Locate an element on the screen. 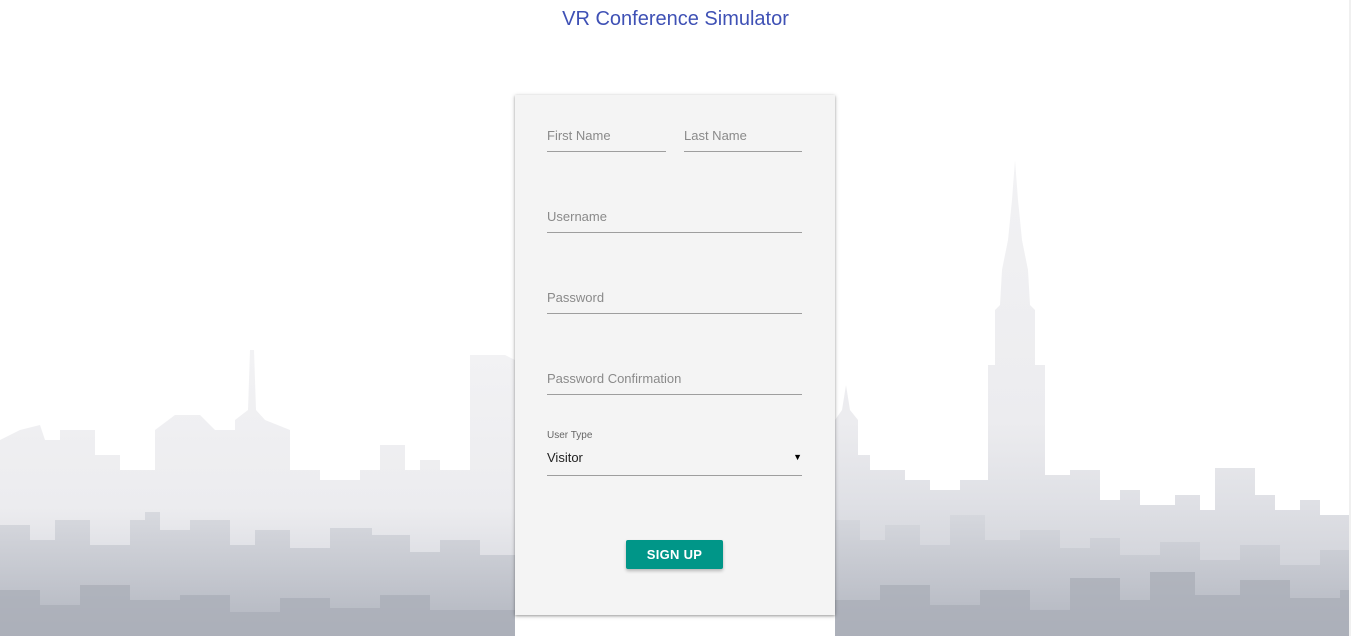 The height and width of the screenshot is (636, 1351). first-name-input is located at coordinates (606, 135).